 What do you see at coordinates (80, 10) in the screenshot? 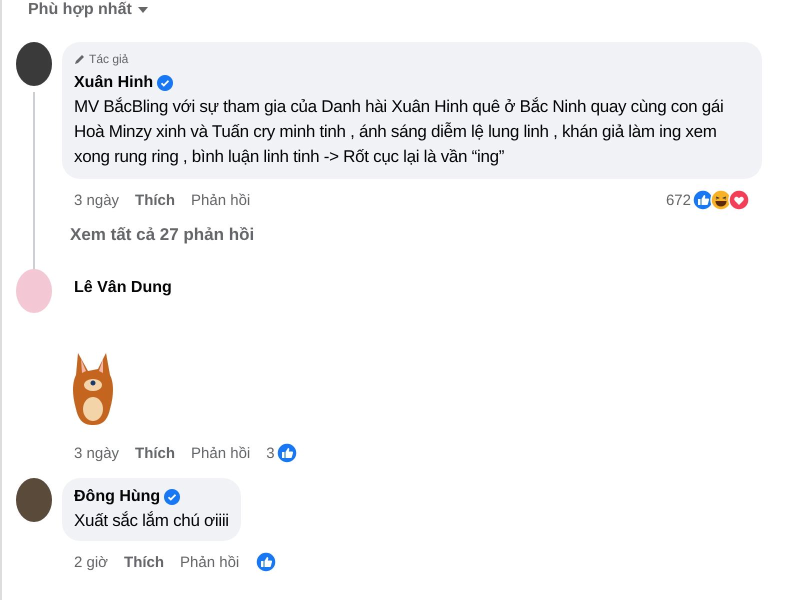
I see `sort-label: Phù hợp nhất` at bounding box center [80, 10].